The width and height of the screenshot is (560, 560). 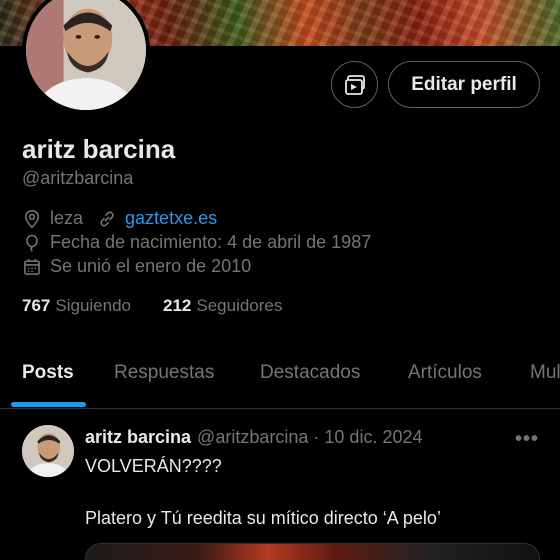 I want to click on joined-row: Se unió el enero de 2010, so click(x=136, y=266).